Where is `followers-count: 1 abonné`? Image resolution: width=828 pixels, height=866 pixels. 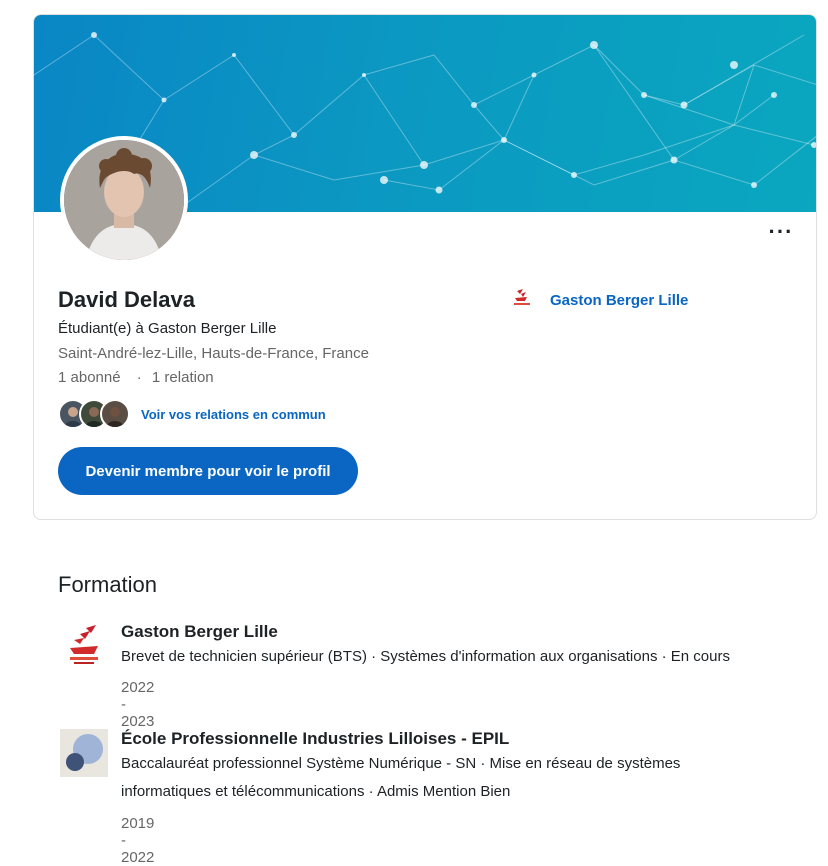 followers-count: 1 abonné is located at coordinates (89, 377).